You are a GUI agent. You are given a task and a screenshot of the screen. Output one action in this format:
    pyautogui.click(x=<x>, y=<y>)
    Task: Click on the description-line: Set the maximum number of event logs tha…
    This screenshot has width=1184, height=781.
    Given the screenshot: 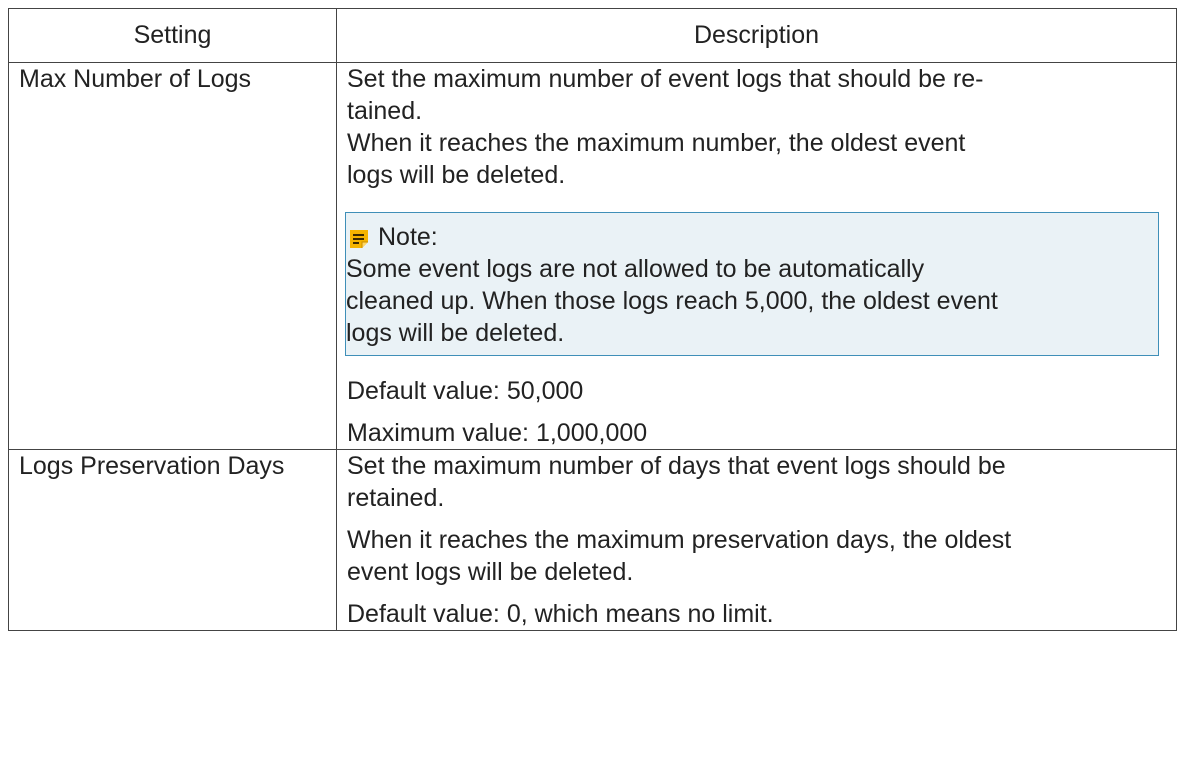 What is the action you would take?
    pyautogui.click(x=665, y=79)
    